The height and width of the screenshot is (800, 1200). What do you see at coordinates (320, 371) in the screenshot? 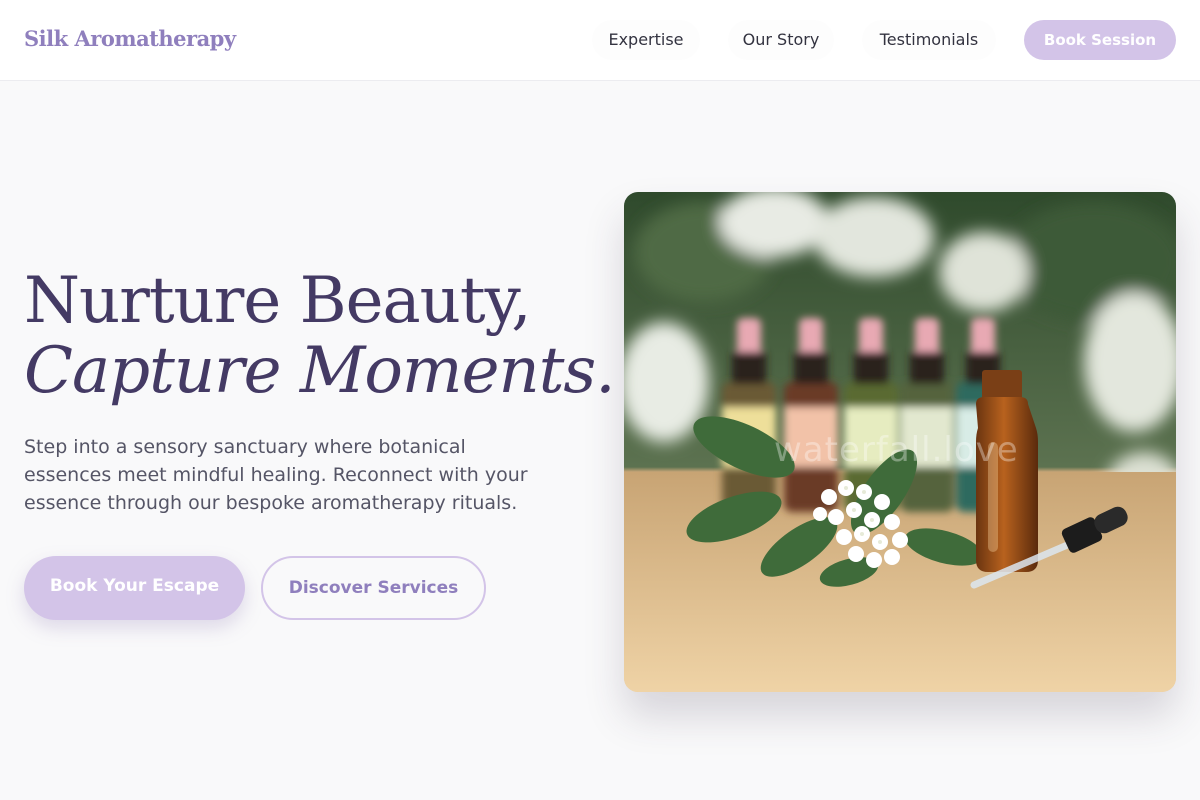
I see `hero-title-line-2: Capture Moments.` at bounding box center [320, 371].